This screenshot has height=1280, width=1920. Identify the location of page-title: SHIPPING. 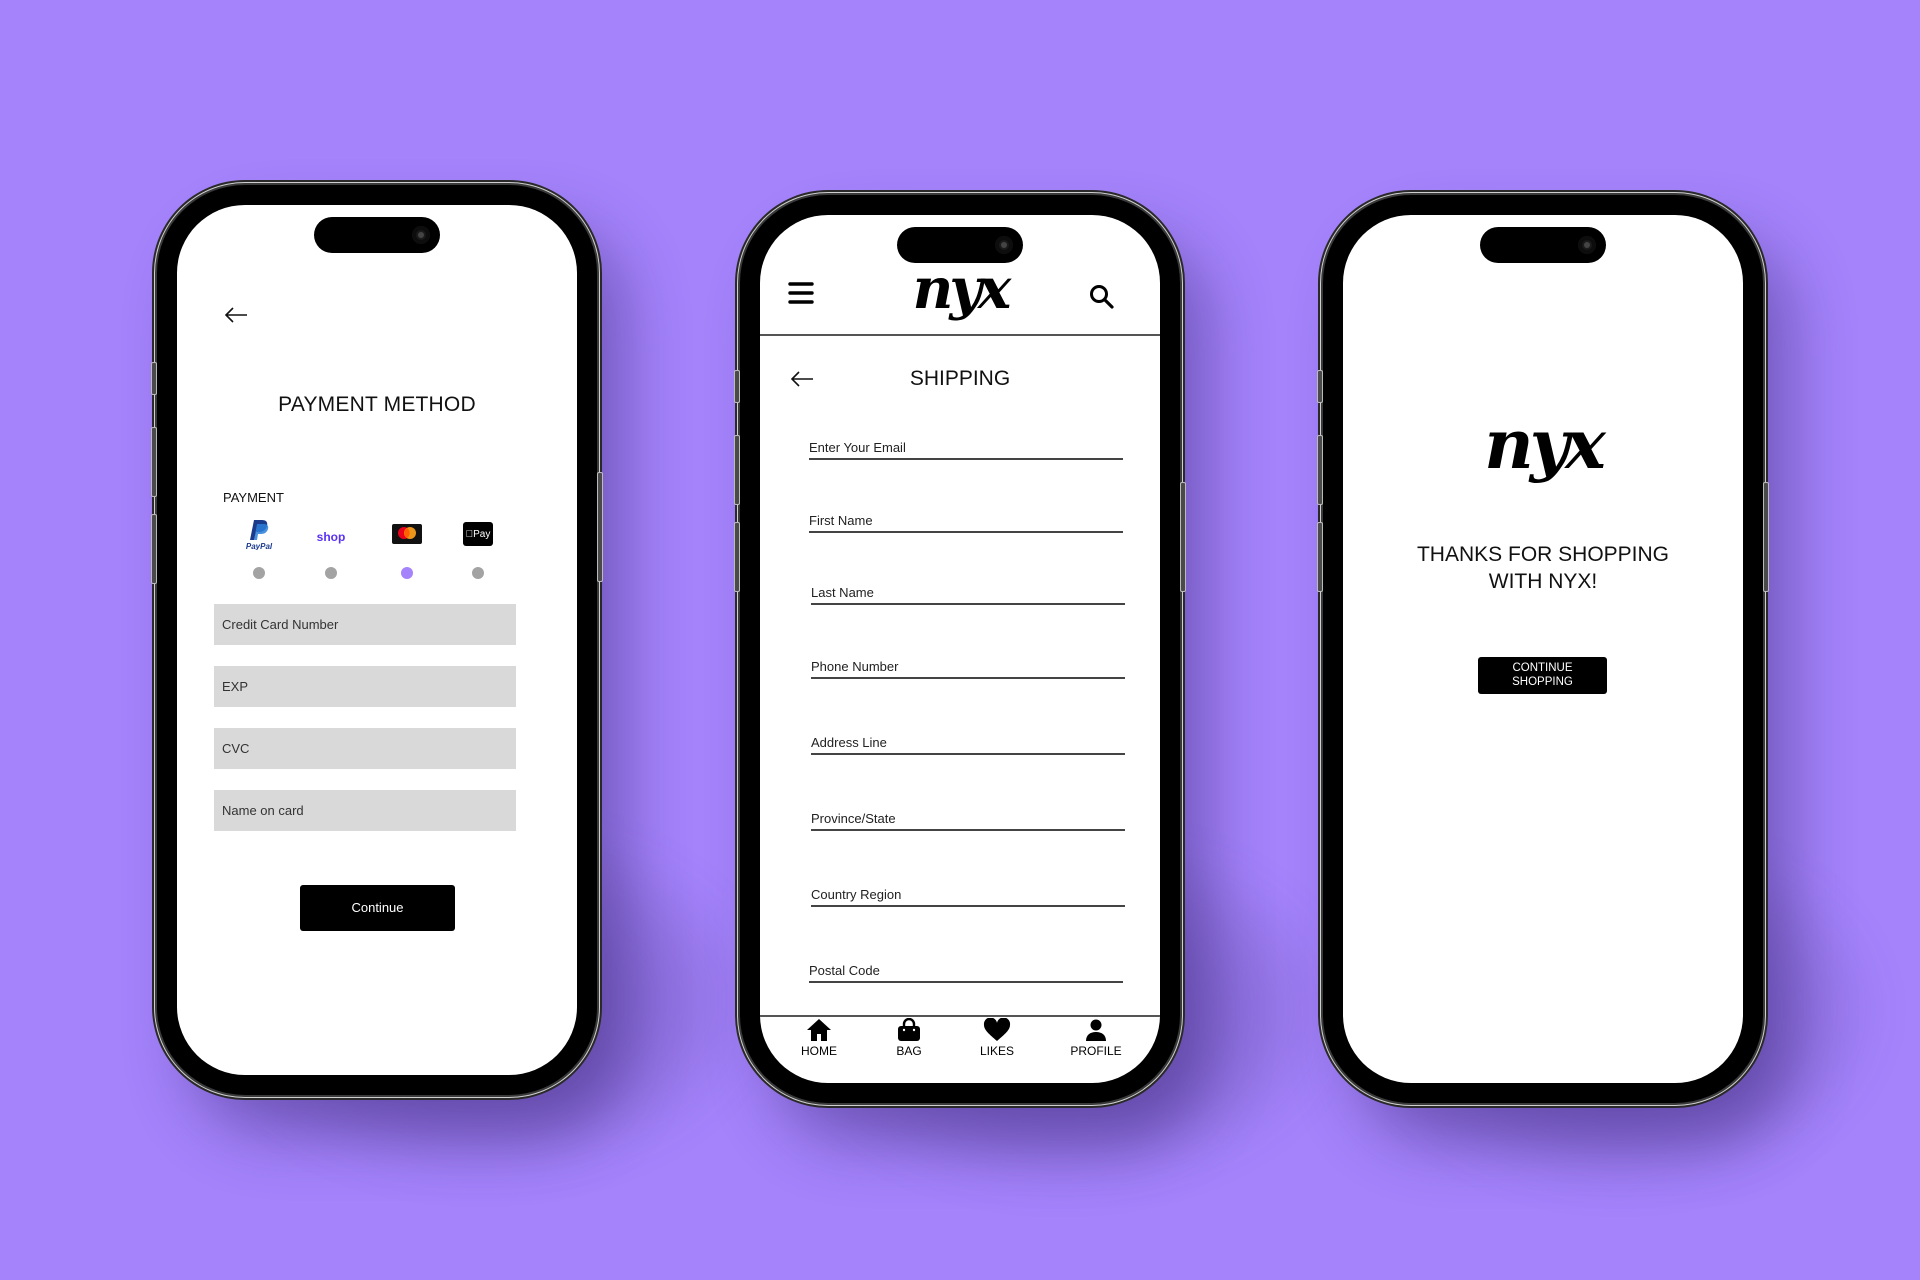
(960, 378).